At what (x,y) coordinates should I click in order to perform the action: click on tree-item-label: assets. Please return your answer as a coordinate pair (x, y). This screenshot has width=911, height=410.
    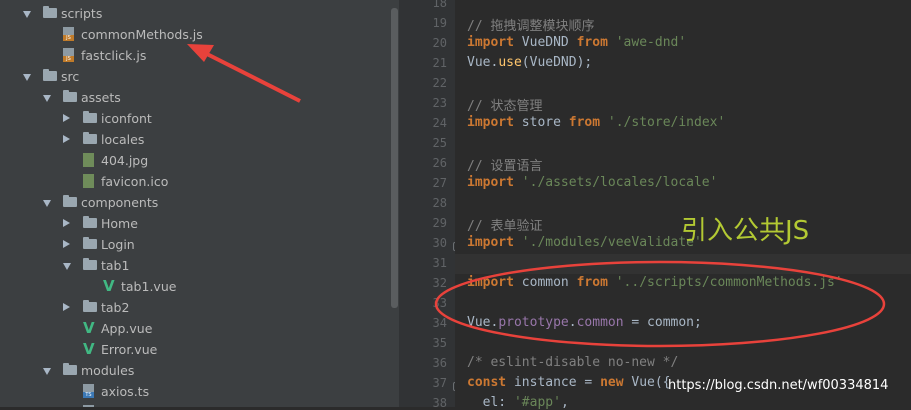
    Looking at the image, I should click on (101, 97).